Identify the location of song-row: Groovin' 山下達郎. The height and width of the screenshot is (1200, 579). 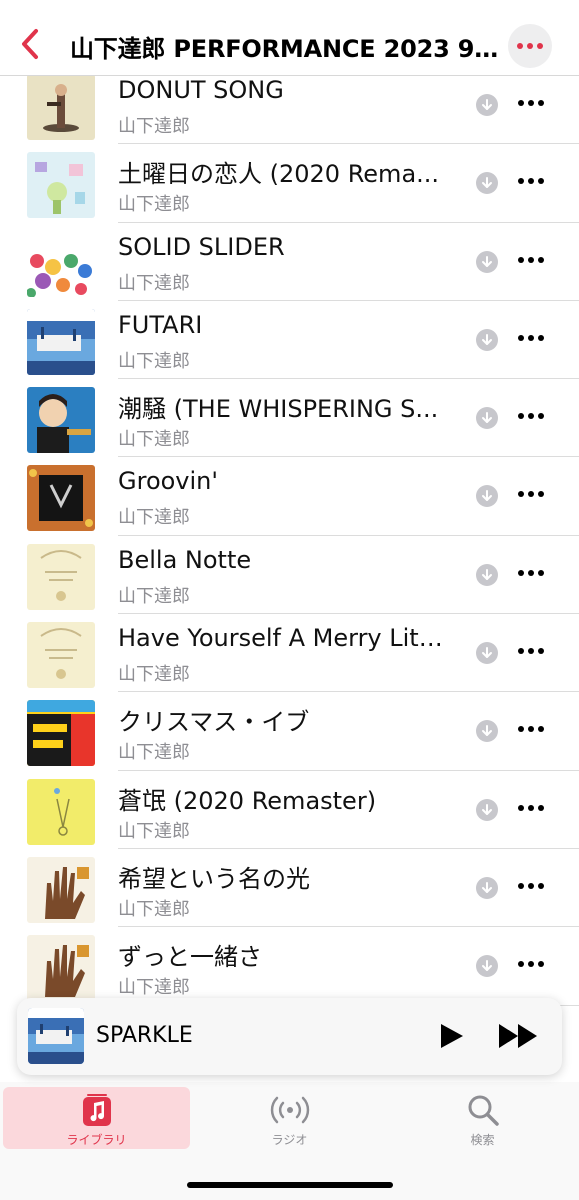
(289, 496).